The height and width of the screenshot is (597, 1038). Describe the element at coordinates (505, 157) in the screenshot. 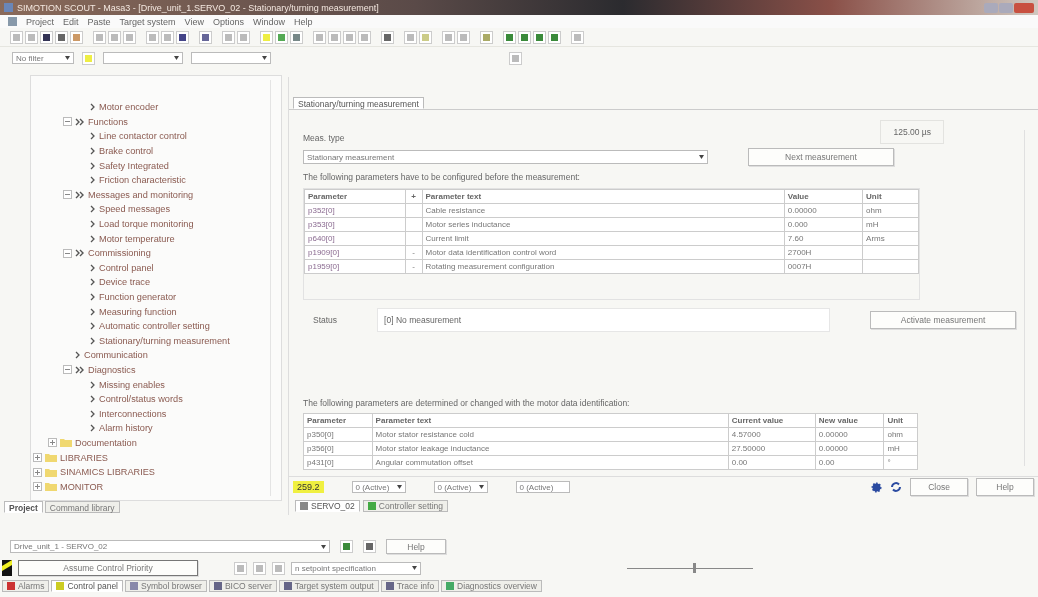

I see `measurement-type-dropdown: Stationary measurement` at that location.